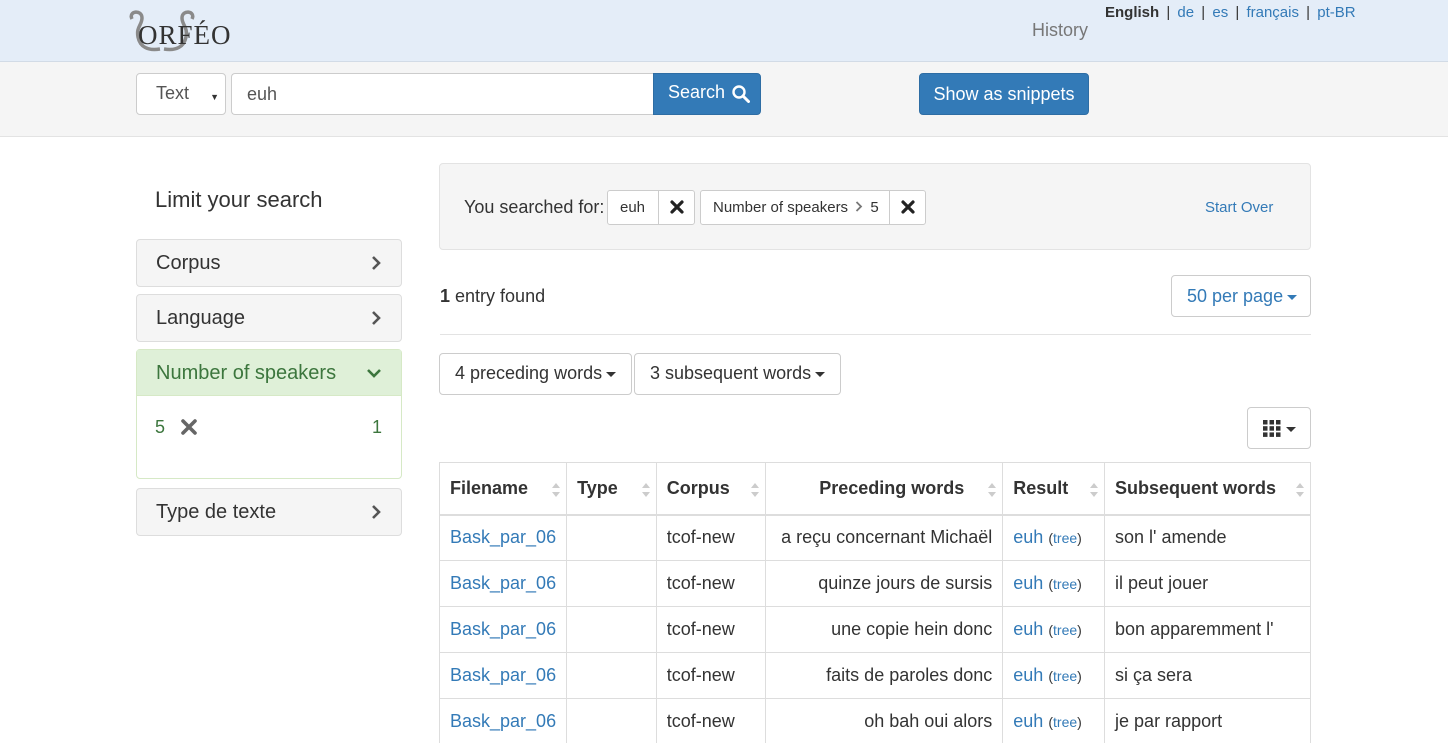 Image resolution: width=1448 pixels, height=743 pixels. I want to click on entries-count: 1 entry found, so click(493, 296).